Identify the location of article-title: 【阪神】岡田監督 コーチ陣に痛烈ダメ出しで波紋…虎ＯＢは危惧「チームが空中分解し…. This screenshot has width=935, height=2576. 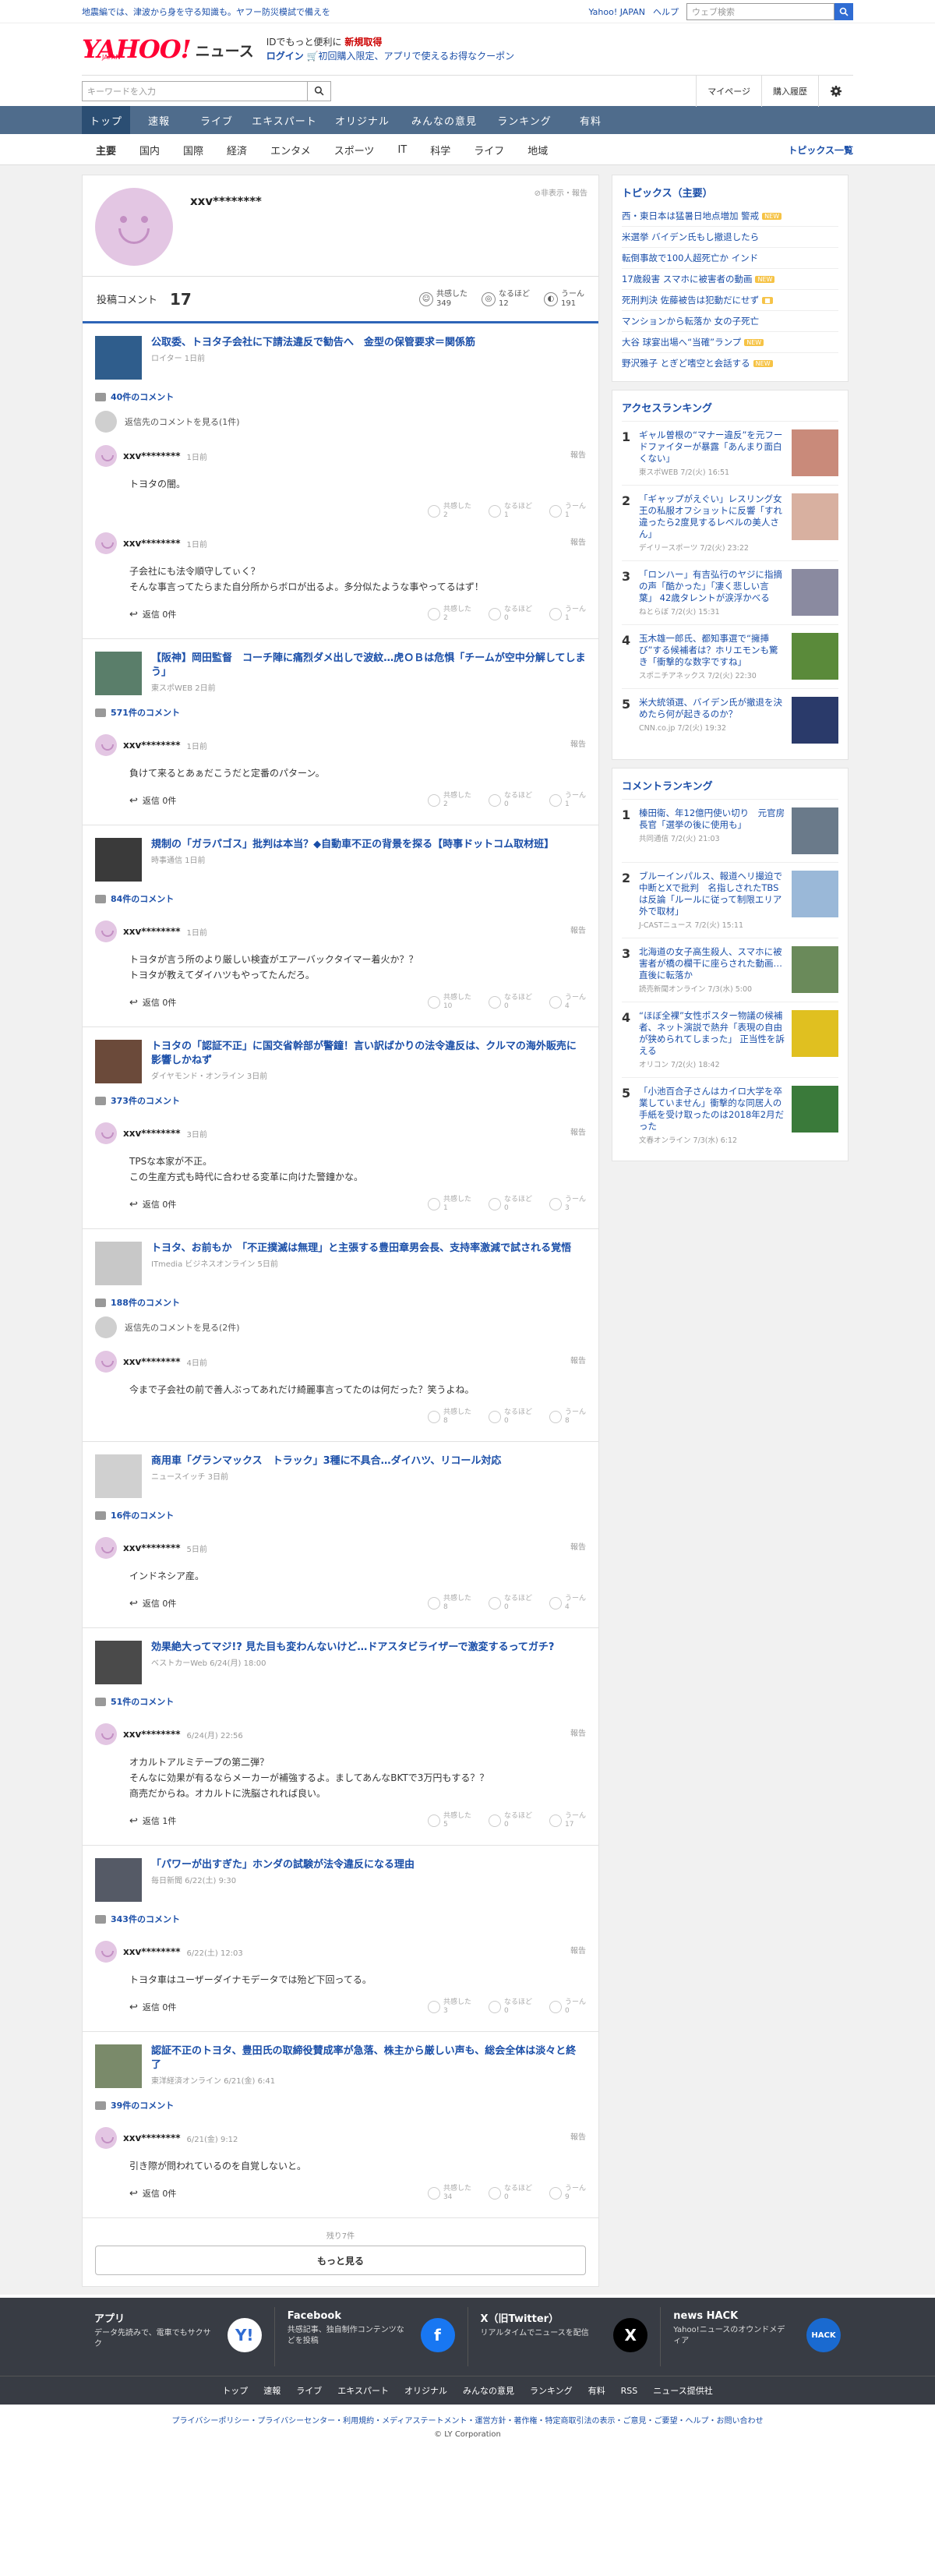
(368, 665).